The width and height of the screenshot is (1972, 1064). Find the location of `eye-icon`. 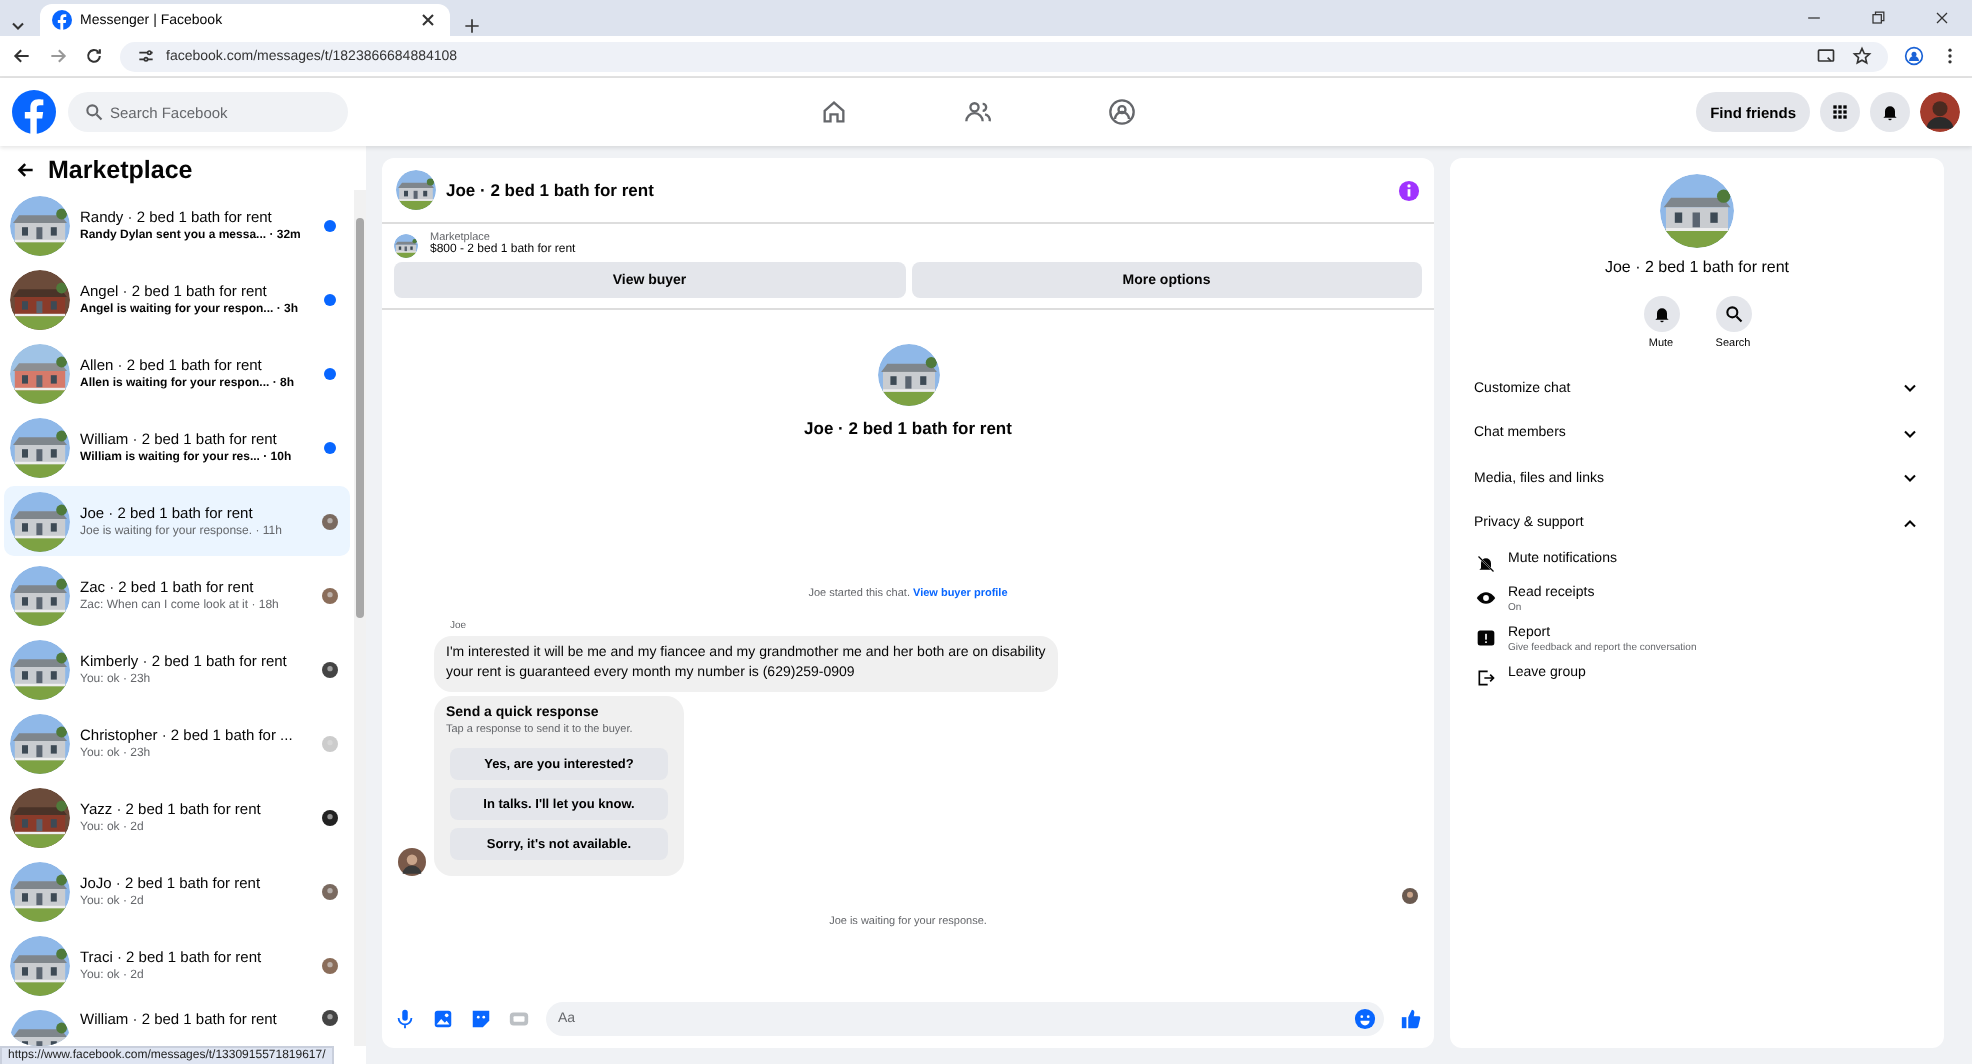

eye-icon is located at coordinates (1486, 598).